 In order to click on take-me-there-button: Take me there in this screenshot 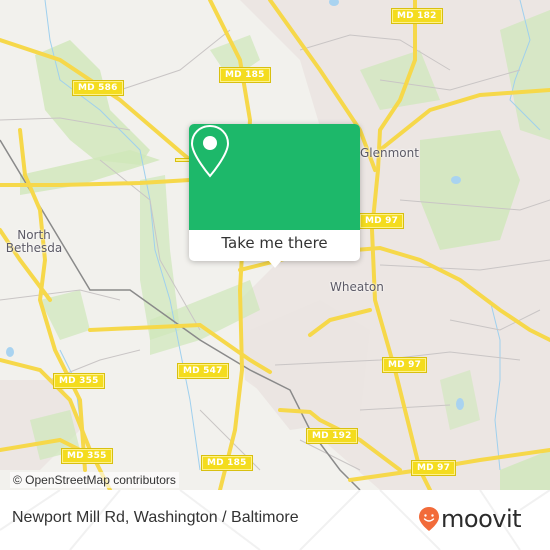, I will do `click(274, 245)`.